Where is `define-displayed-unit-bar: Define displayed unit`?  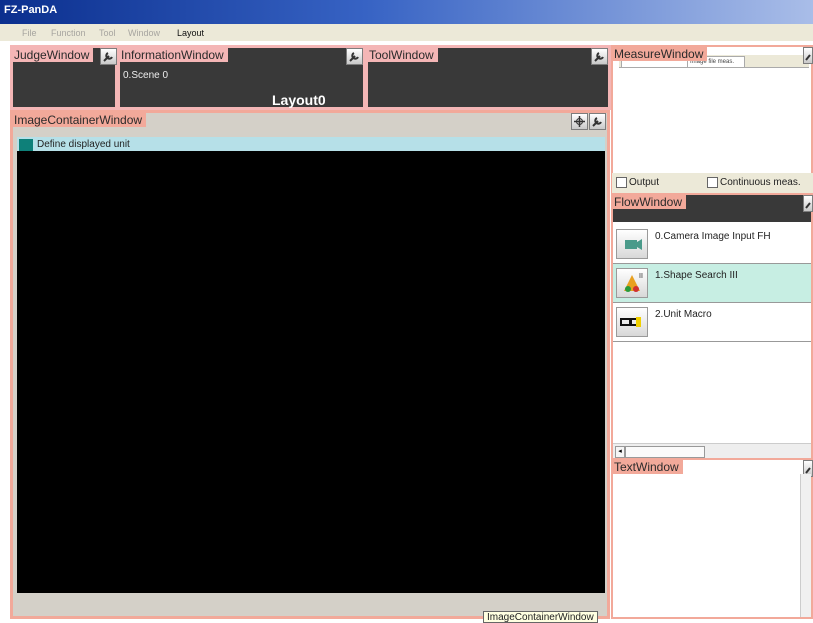
define-displayed-unit-bar: Define displayed unit is located at coordinates (311, 144).